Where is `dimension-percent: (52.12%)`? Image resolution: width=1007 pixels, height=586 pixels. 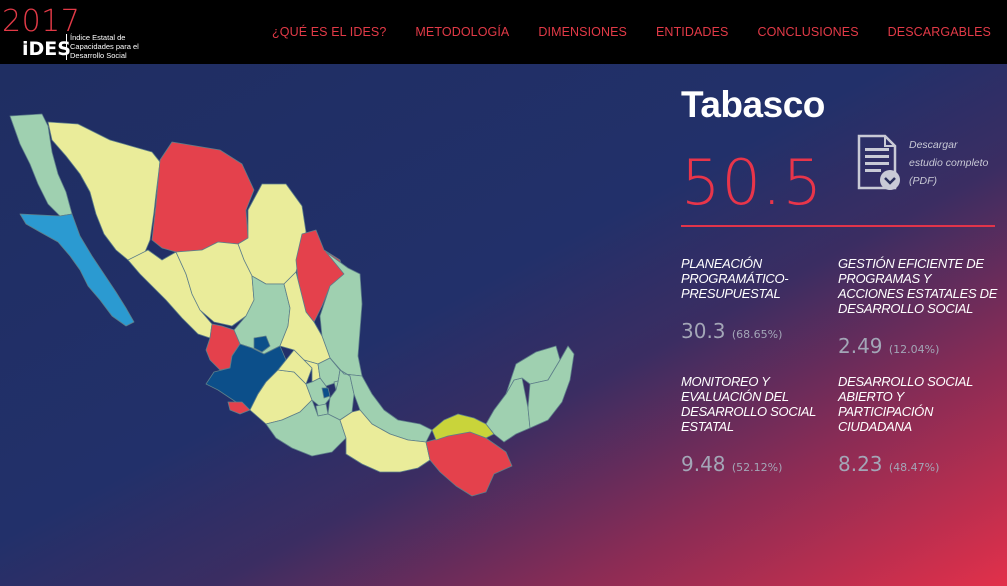 dimension-percent: (52.12%) is located at coordinates (757, 467).